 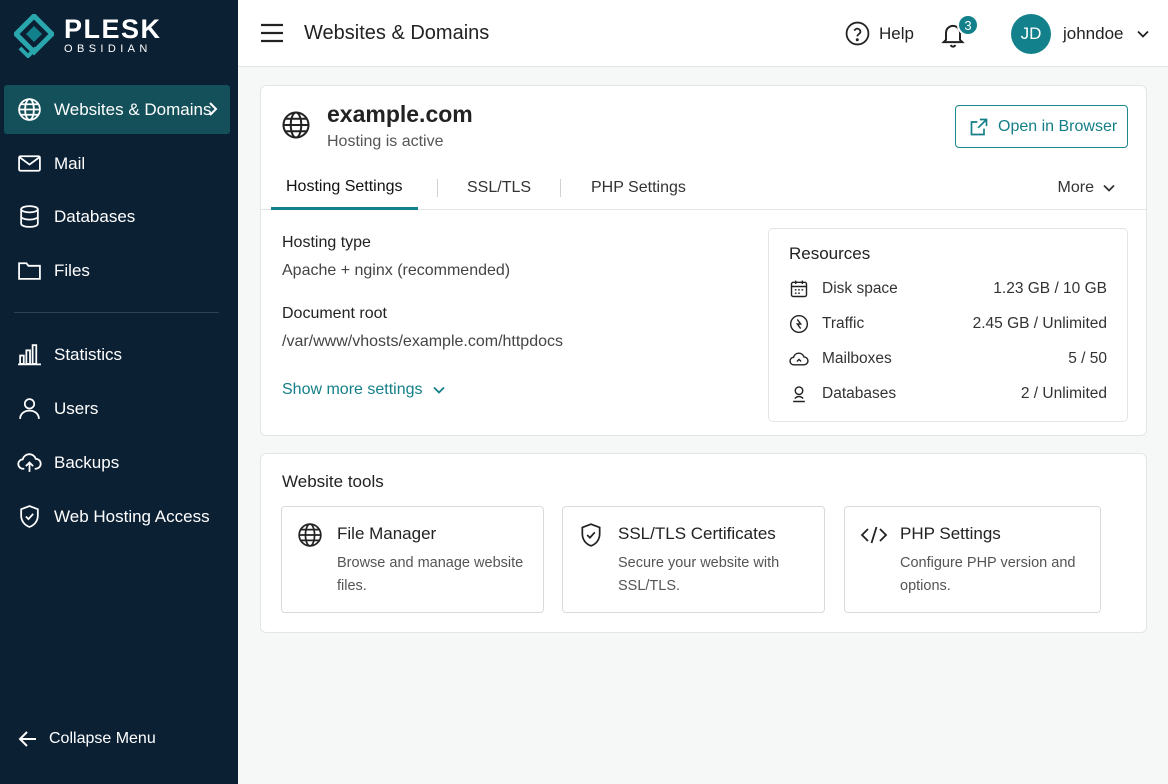 What do you see at coordinates (896, 33) in the screenshot?
I see `help-label: Help` at bounding box center [896, 33].